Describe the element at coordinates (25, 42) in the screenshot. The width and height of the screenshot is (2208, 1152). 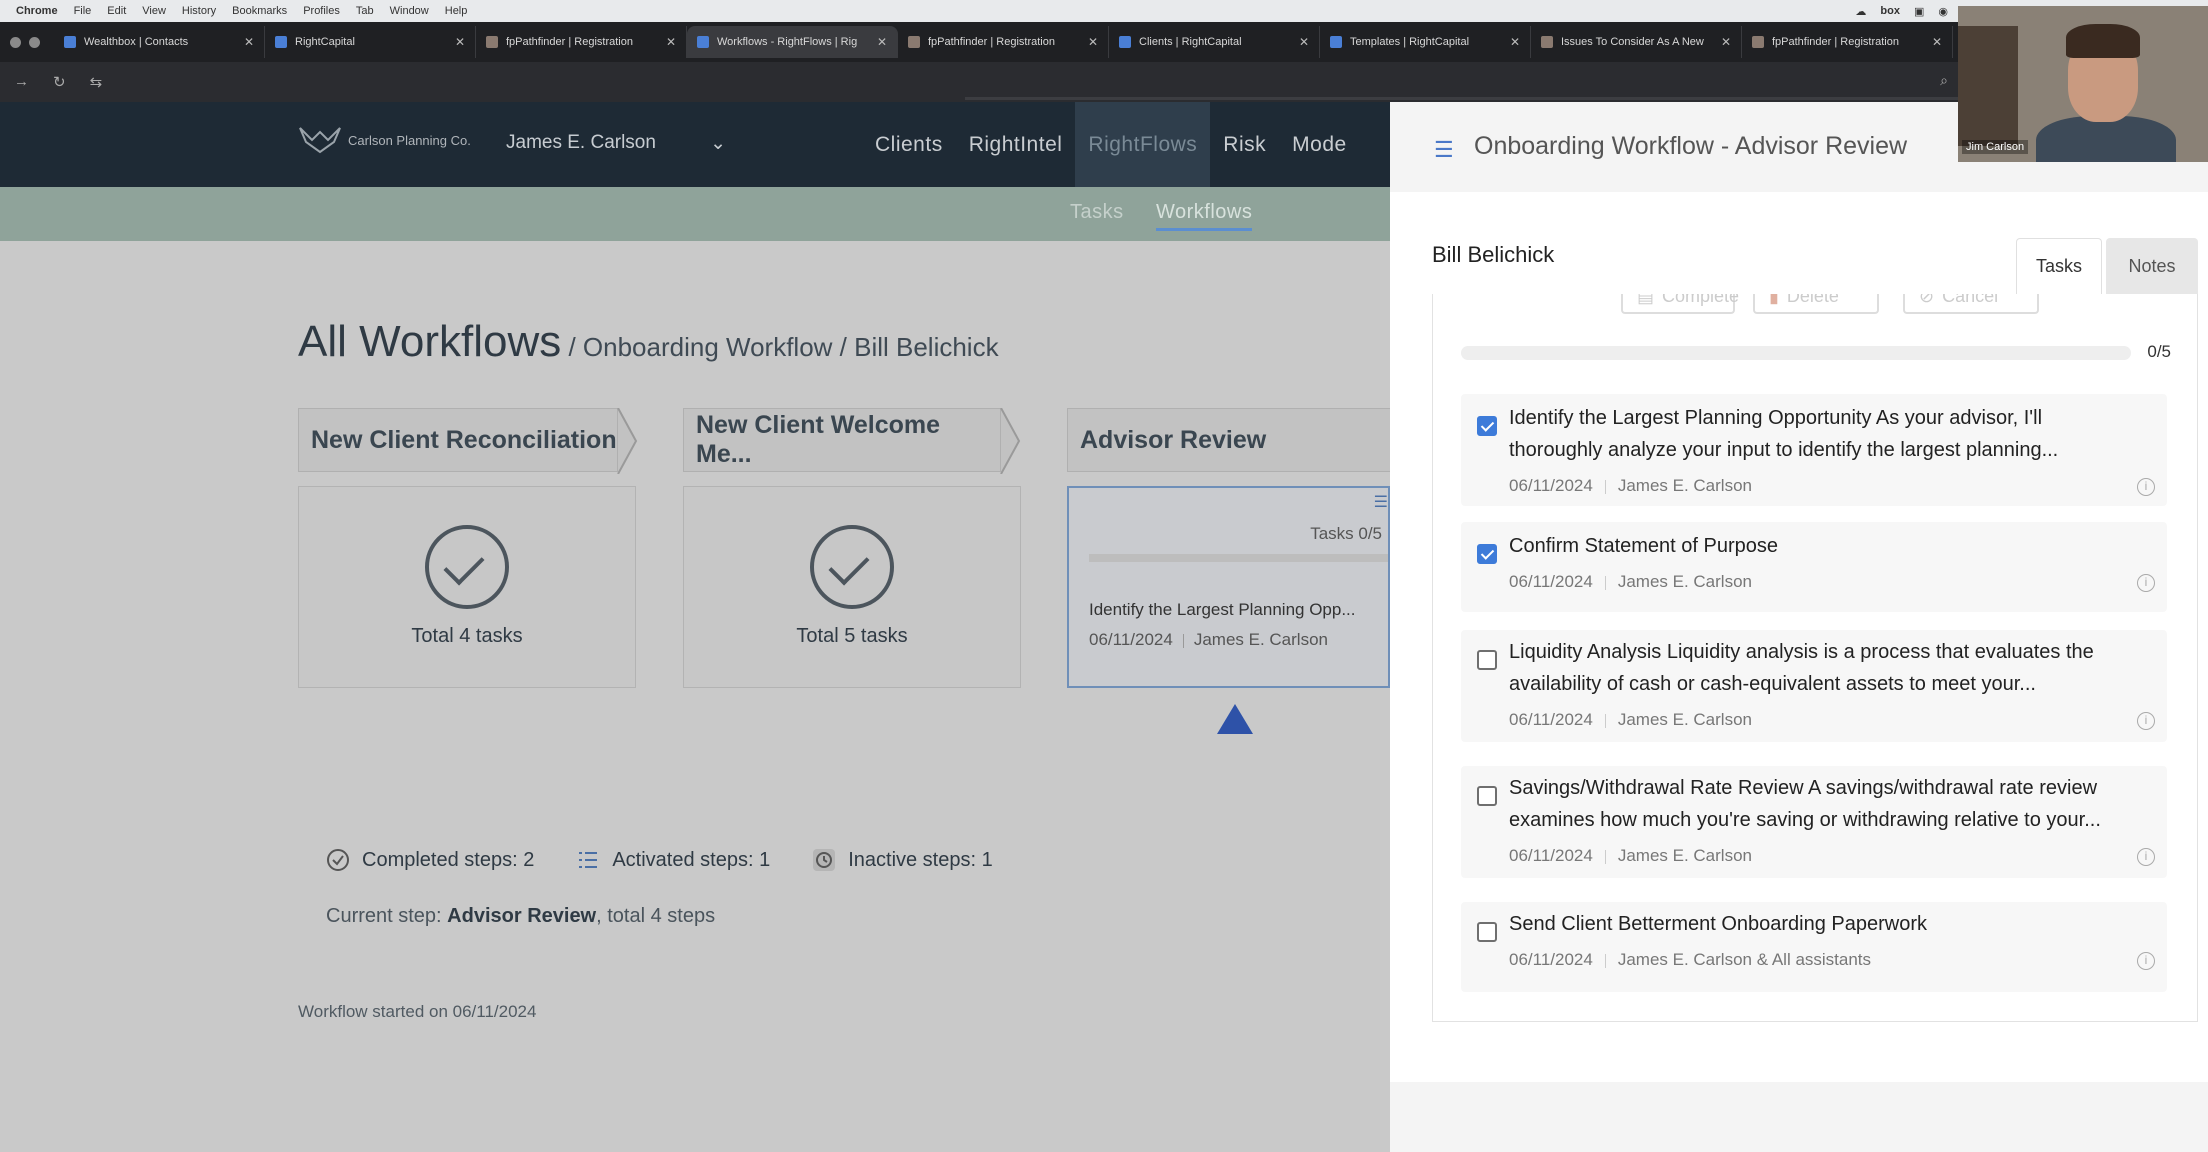
I see `window-controls` at that location.